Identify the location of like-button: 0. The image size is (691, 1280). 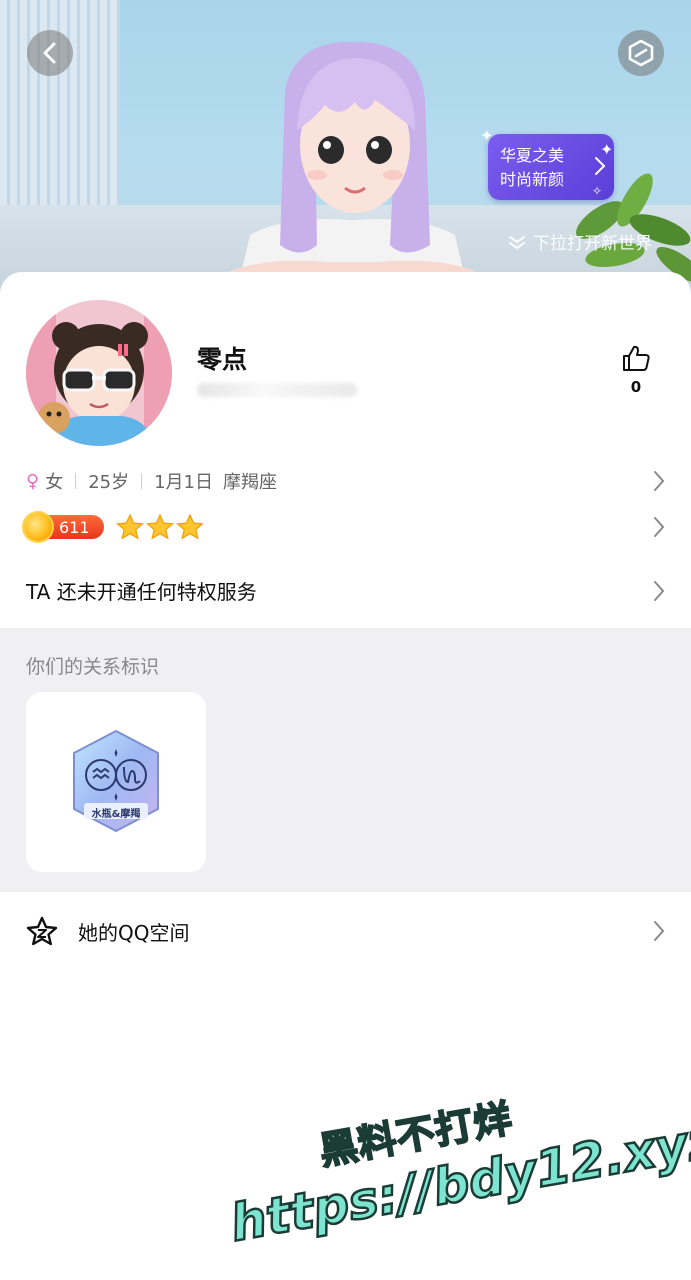
(636, 370).